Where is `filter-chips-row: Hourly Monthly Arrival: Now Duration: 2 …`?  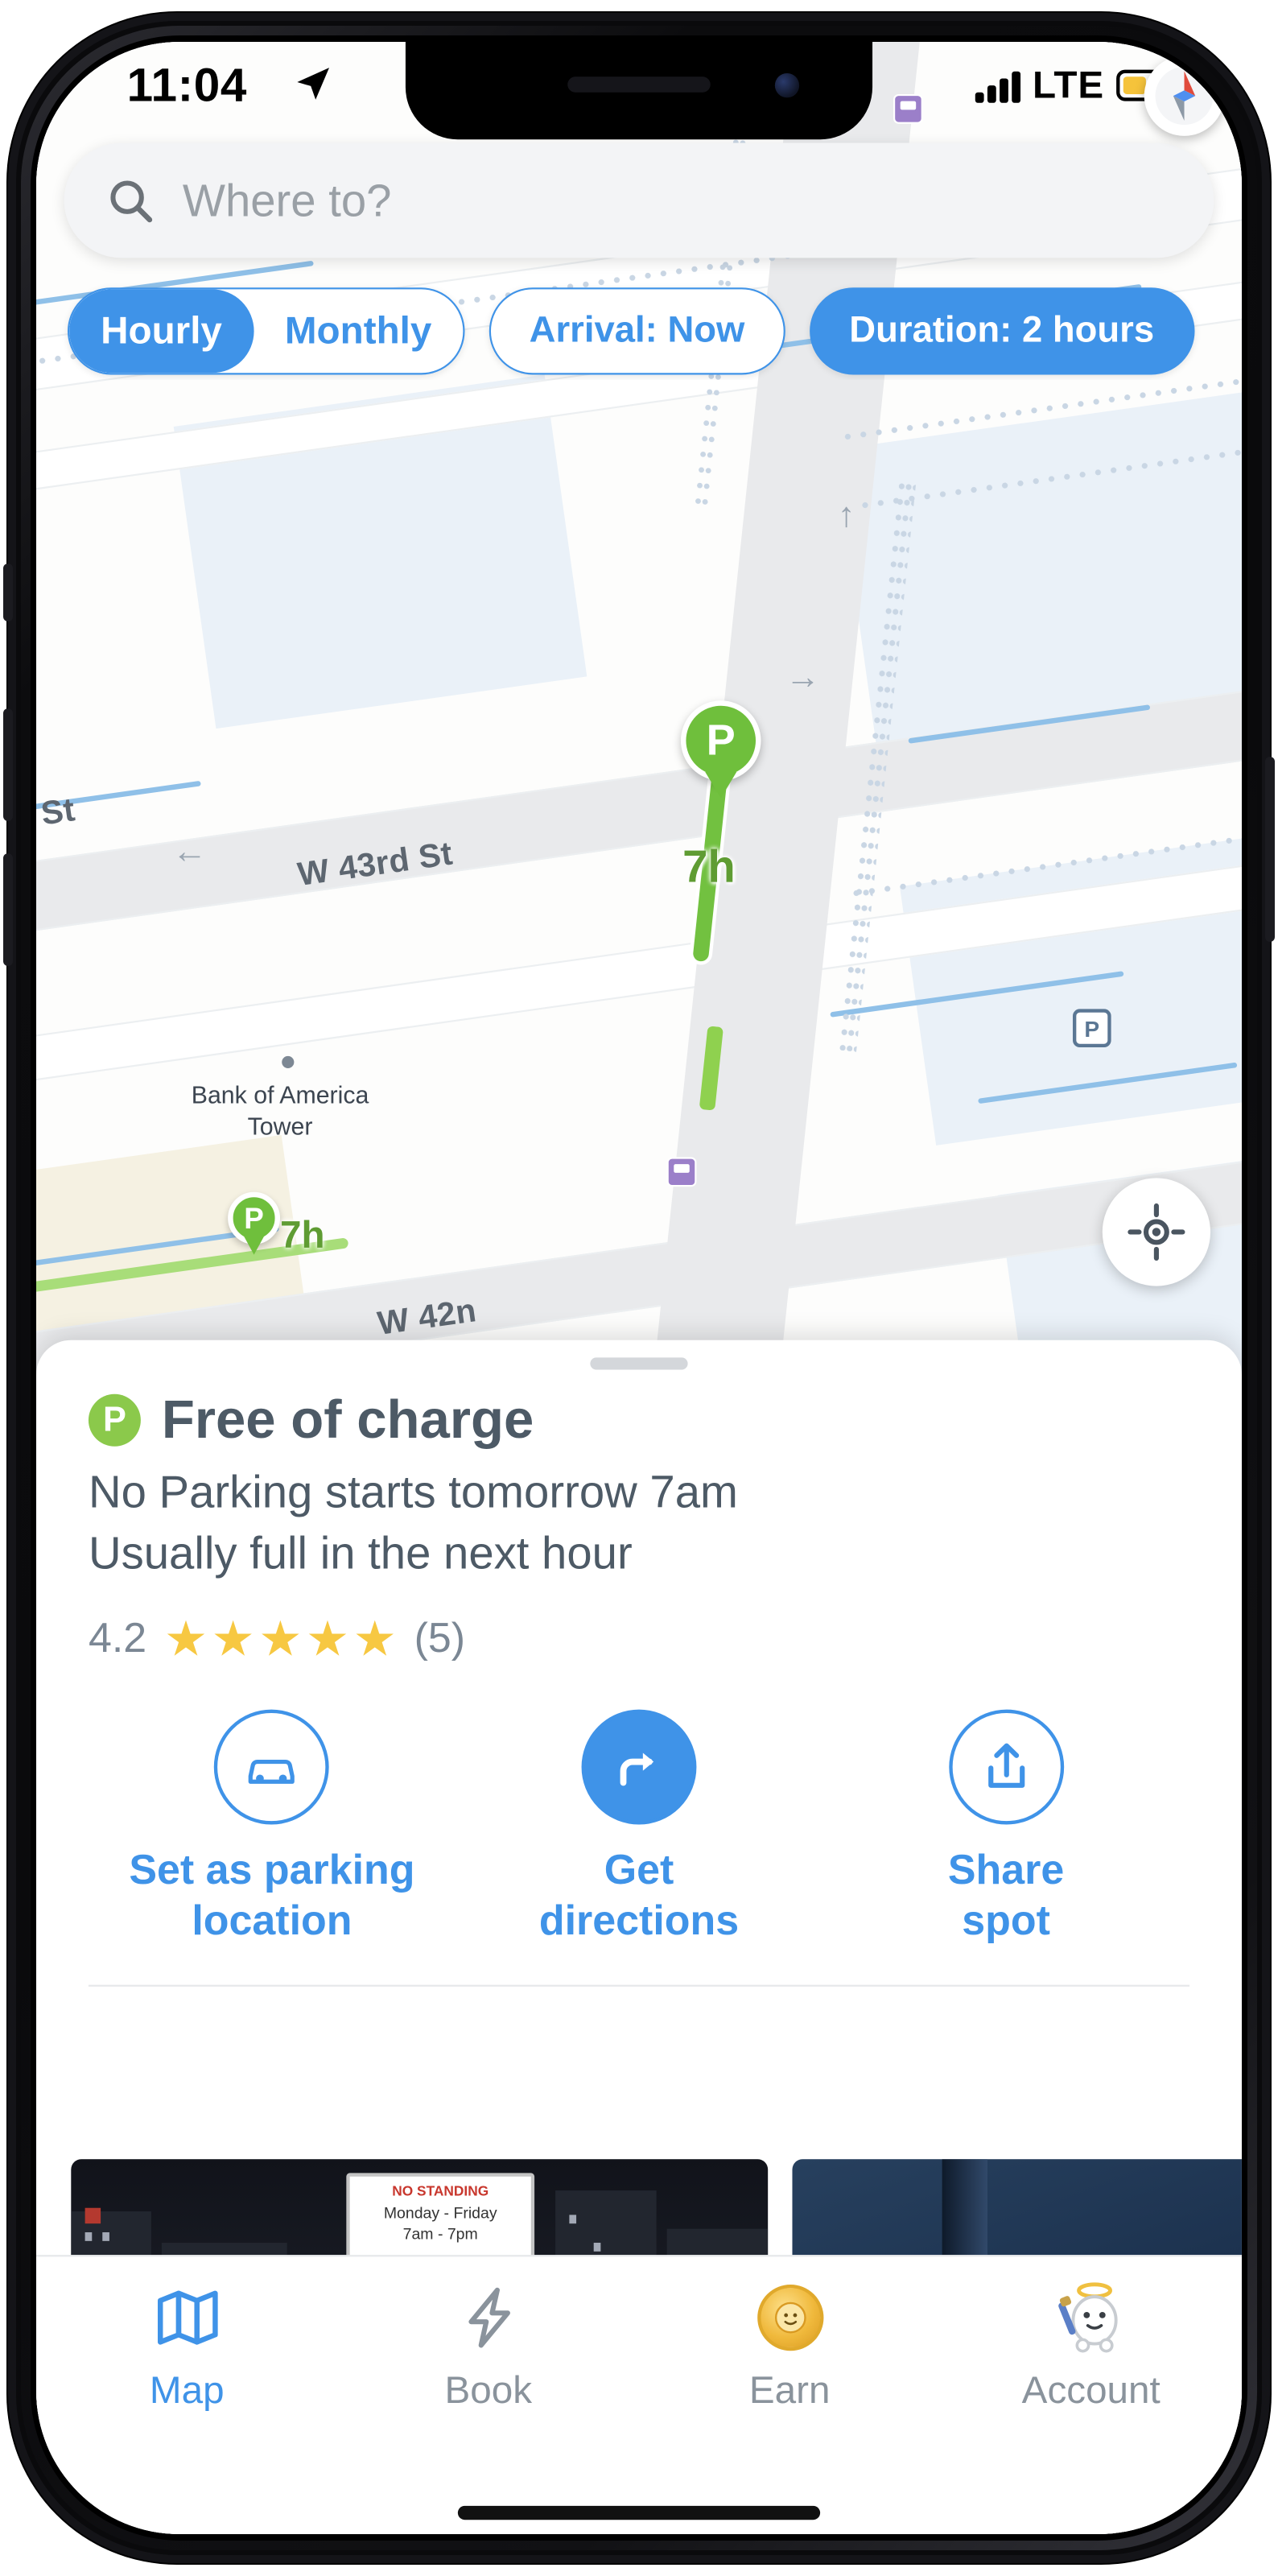
filter-chips-row: Hourly Monthly Arrival: Now Duration: 2 … is located at coordinates (639, 331).